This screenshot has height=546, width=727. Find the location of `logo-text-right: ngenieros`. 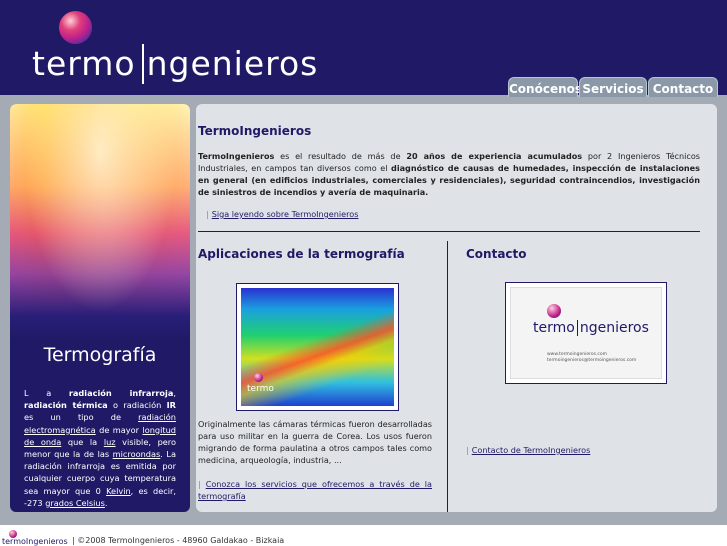

logo-text-right: ngenieros is located at coordinates (232, 63).